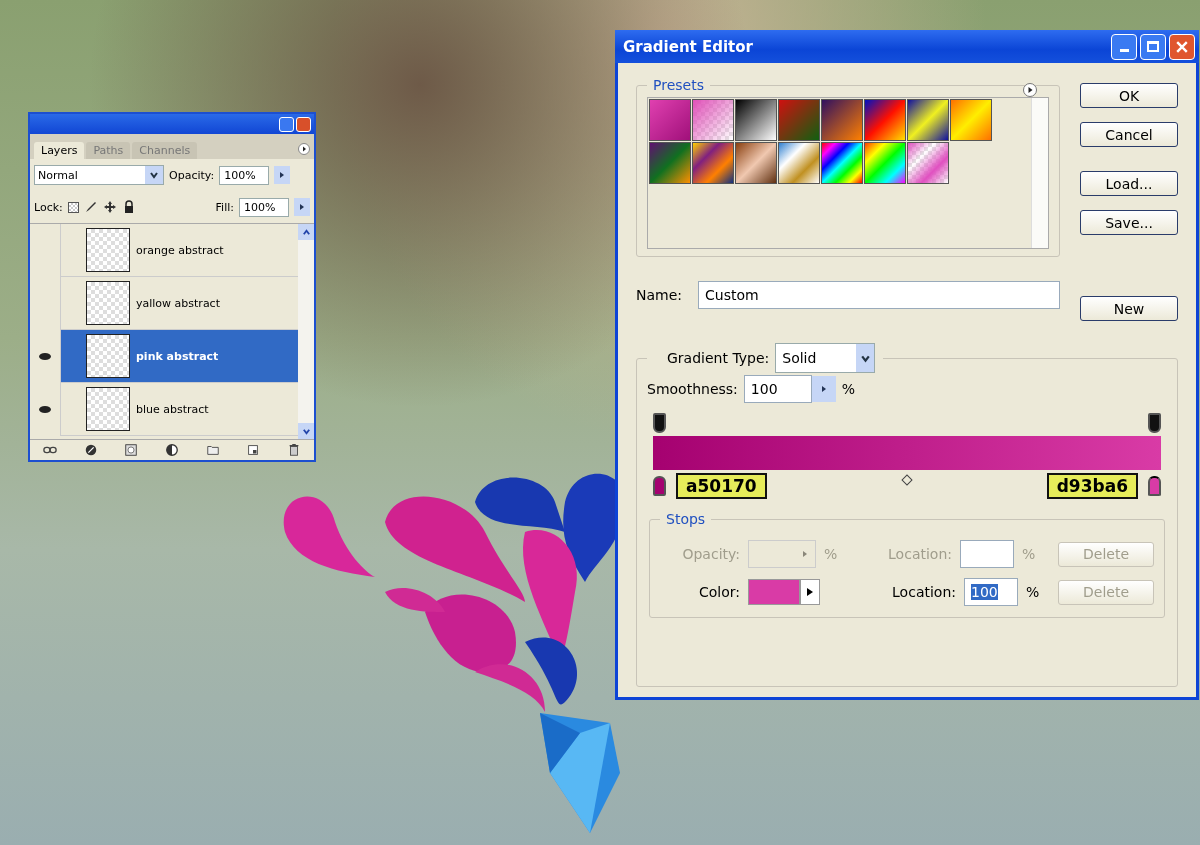 The height and width of the screenshot is (845, 1200). What do you see at coordinates (99, 175) in the screenshot?
I see `blend-mode-dropdown: Normal` at bounding box center [99, 175].